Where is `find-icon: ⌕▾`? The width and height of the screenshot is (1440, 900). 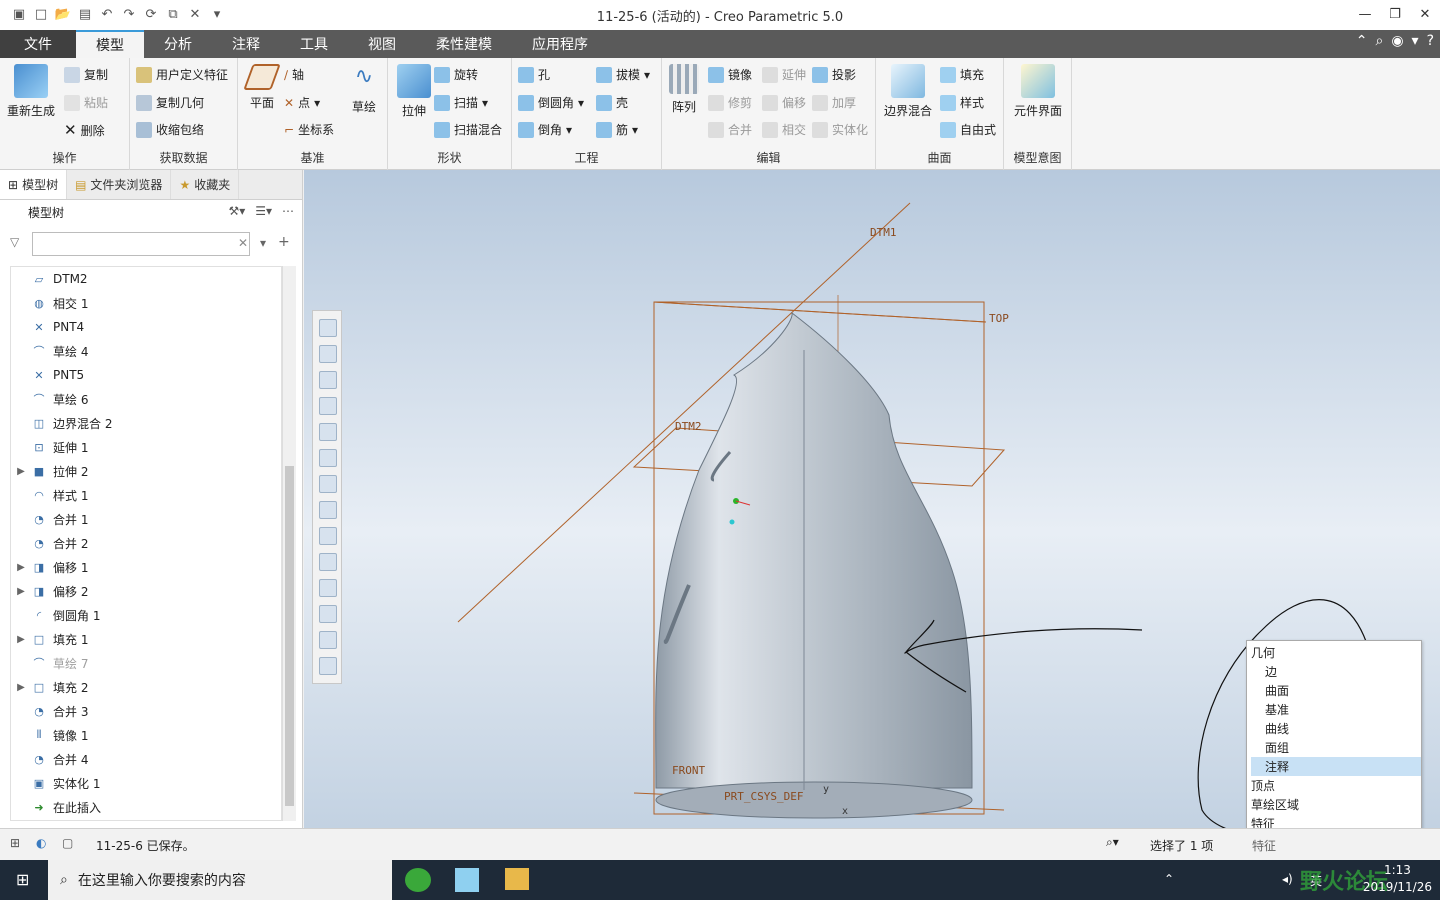
find-icon: ⌕▾ is located at coordinates (1112, 842).